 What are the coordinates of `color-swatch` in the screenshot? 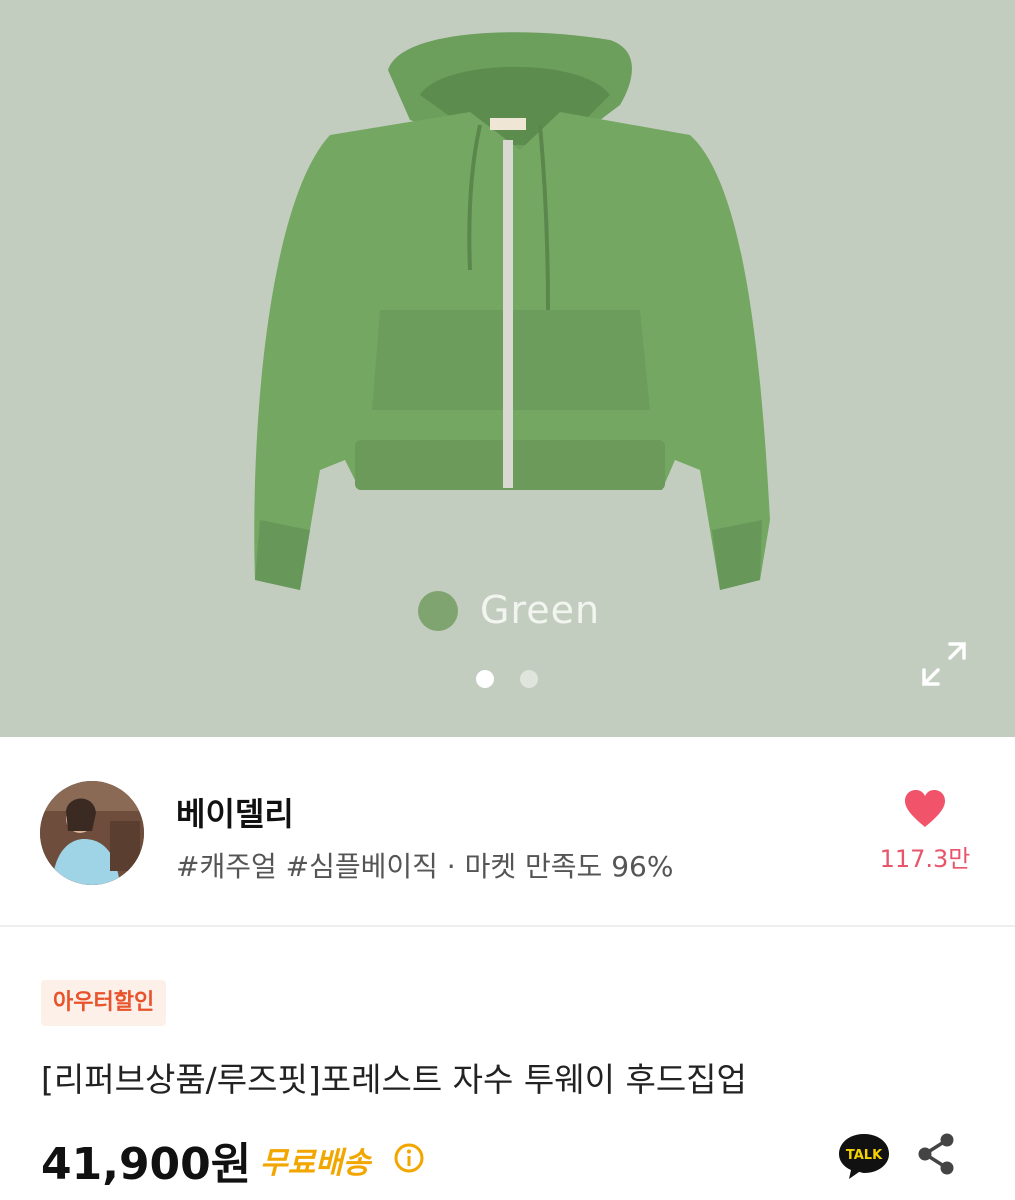 It's located at (438, 611).